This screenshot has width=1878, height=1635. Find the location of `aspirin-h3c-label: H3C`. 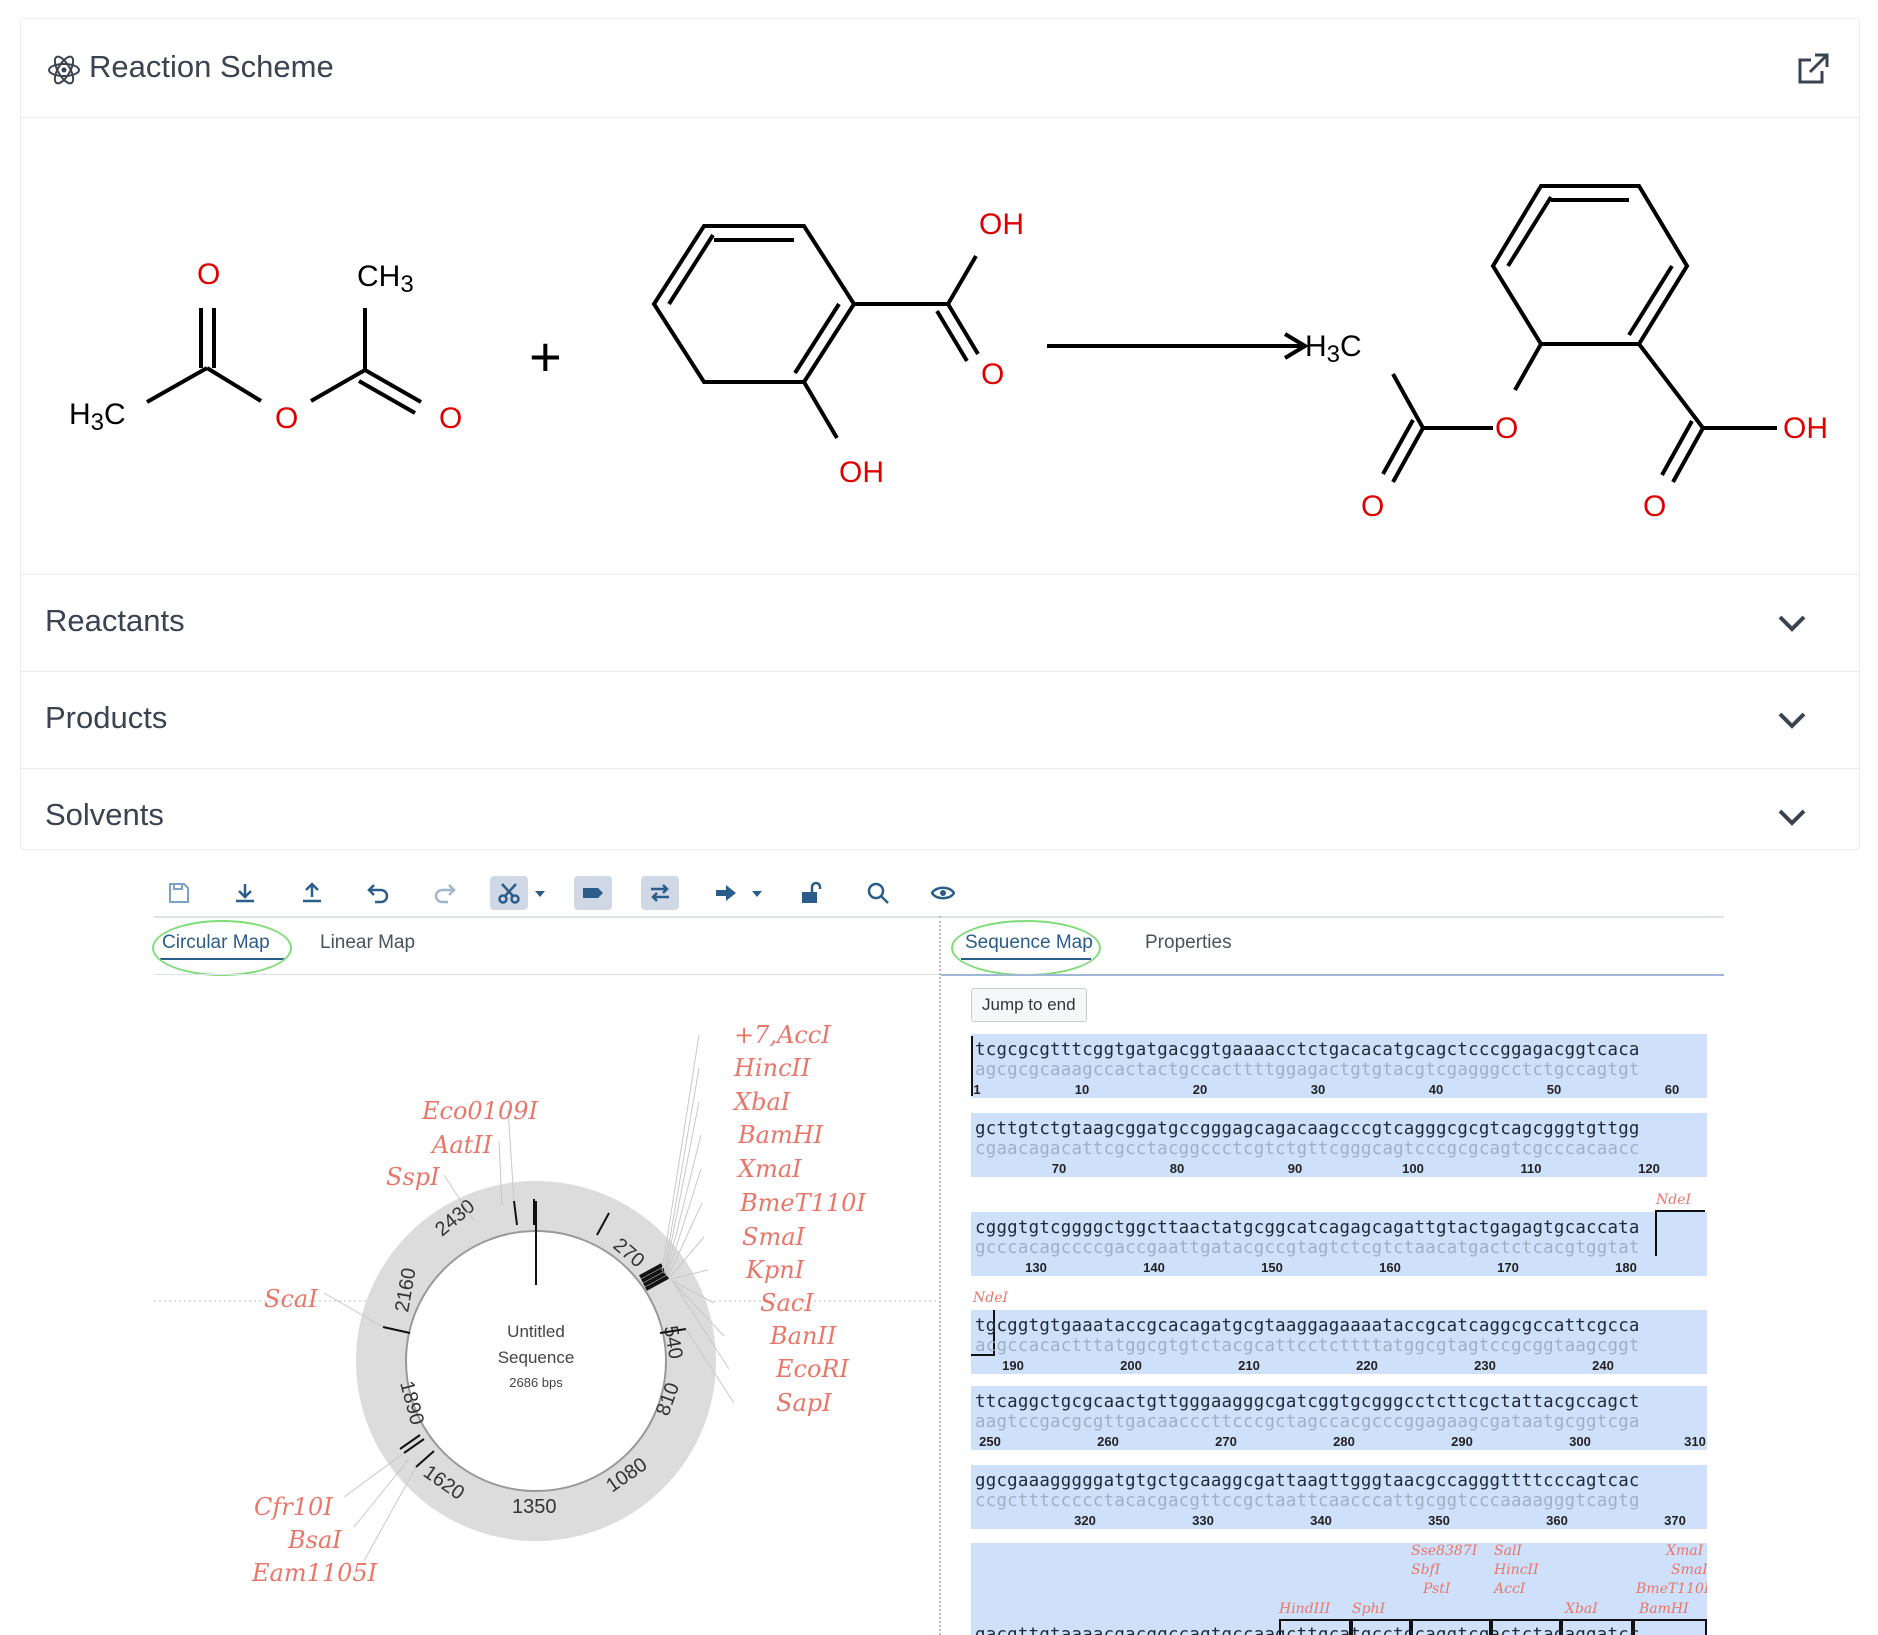

aspirin-h3c-label: H3C is located at coordinates (1333, 349).